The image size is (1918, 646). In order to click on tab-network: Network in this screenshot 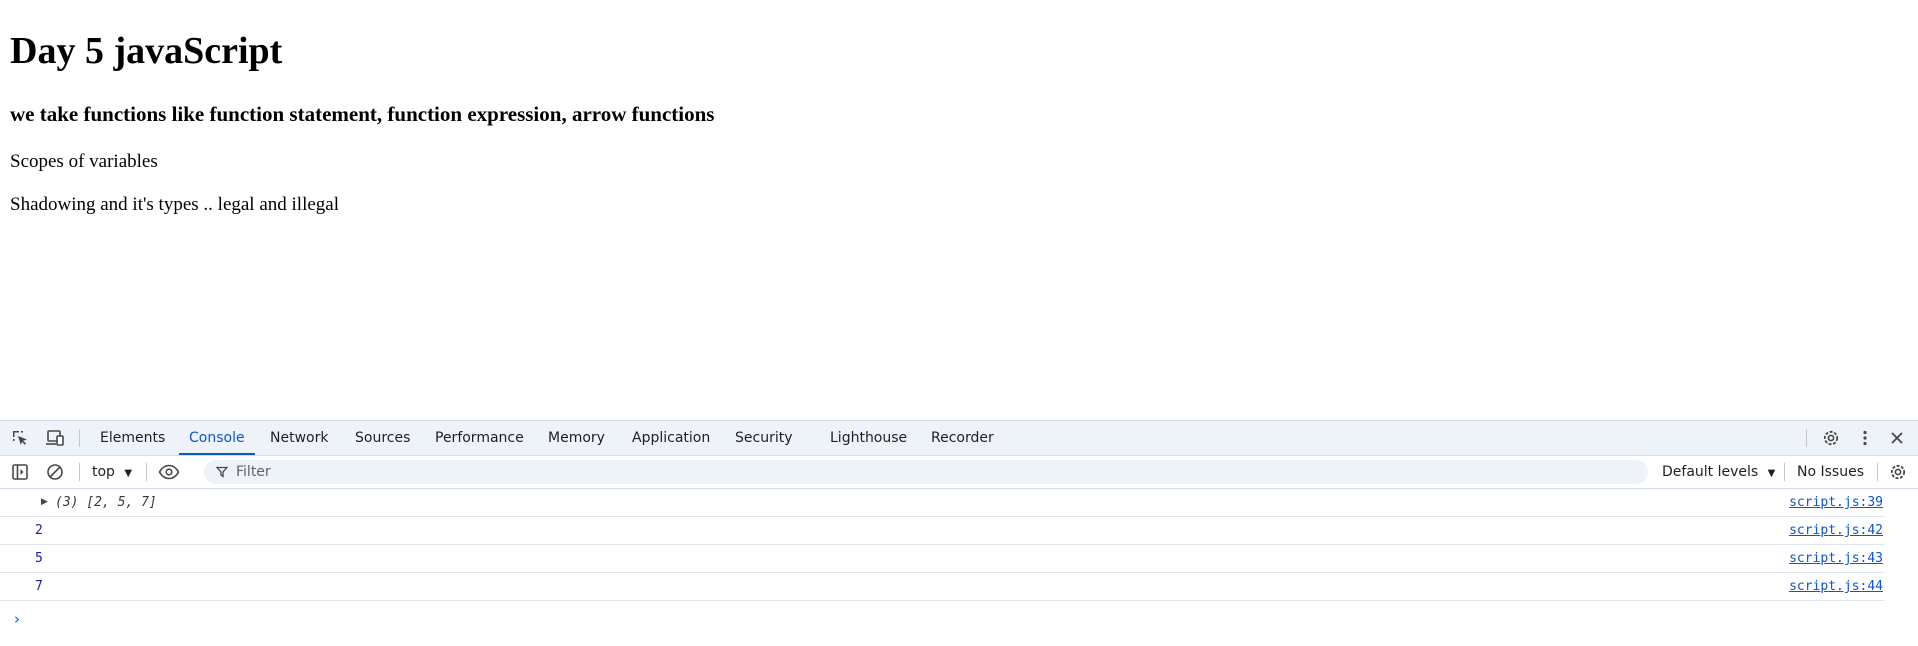, I will do `click(299, 438)`.